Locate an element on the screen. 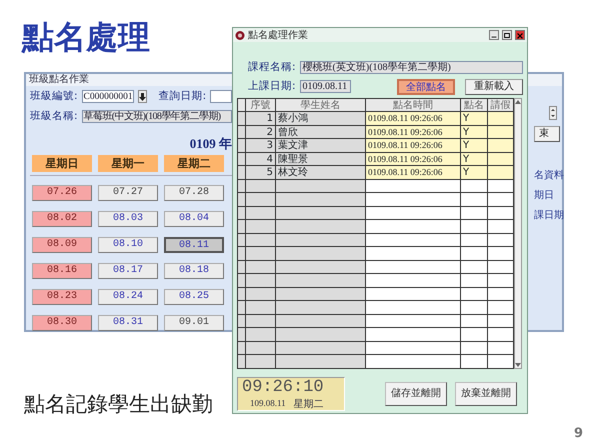 The height and width of the screenshot is (443, 590). weekday-header: 星期一 is located at coordinates (128, 163).